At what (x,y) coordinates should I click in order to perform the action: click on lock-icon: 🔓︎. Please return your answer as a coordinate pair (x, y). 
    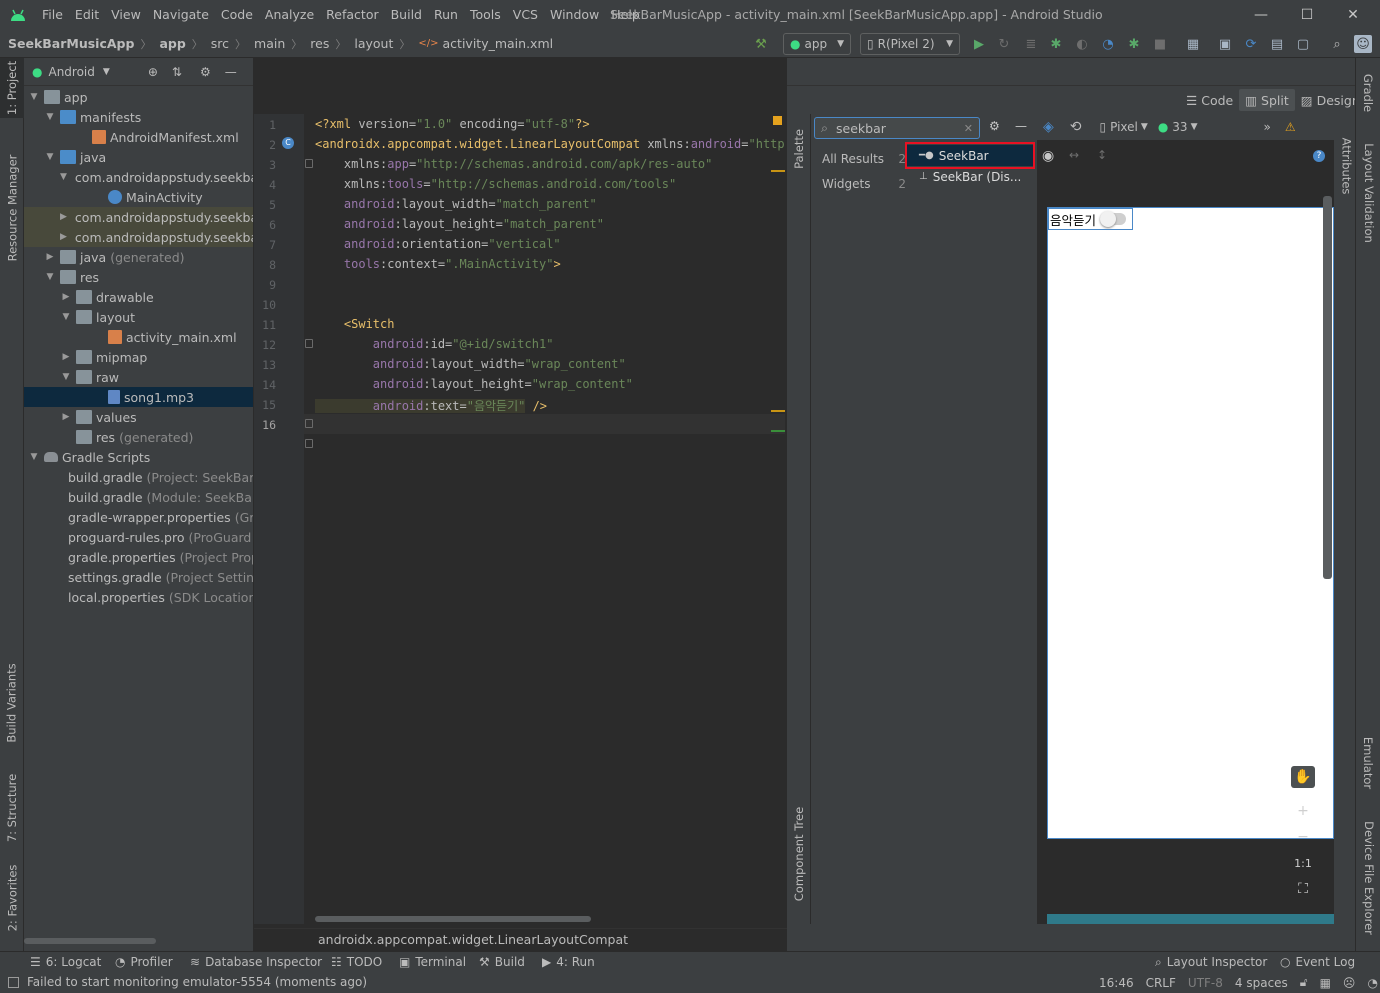
    Looking at the image, I should click on (1304, 982).